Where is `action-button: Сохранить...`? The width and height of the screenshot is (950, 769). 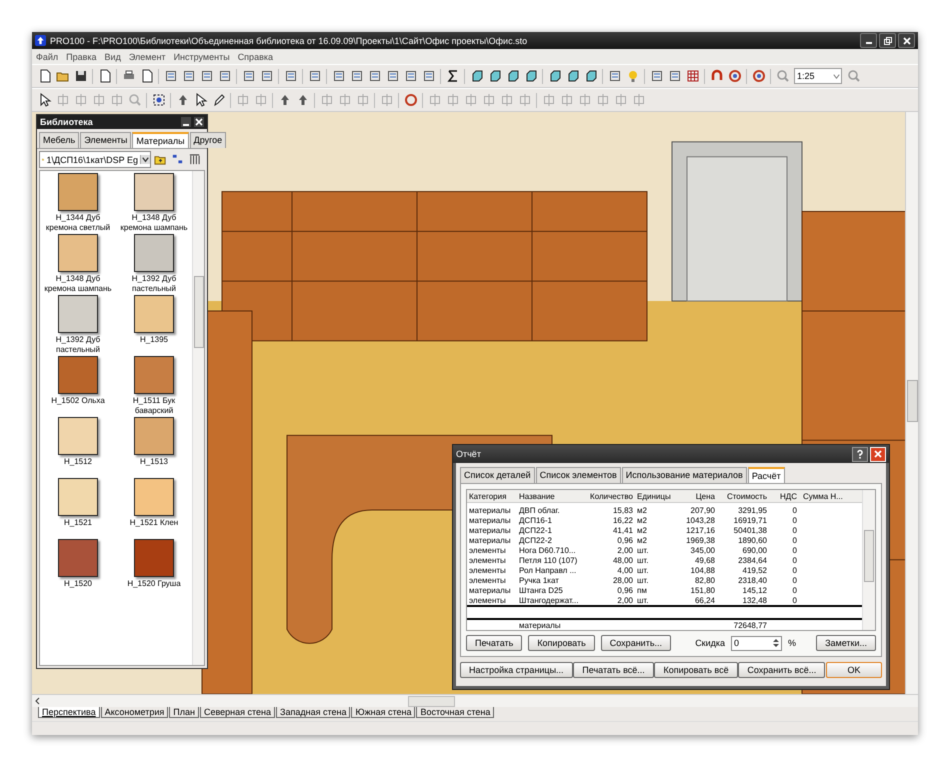 action-button: Сохранить... is located at coordinates (636, 643).